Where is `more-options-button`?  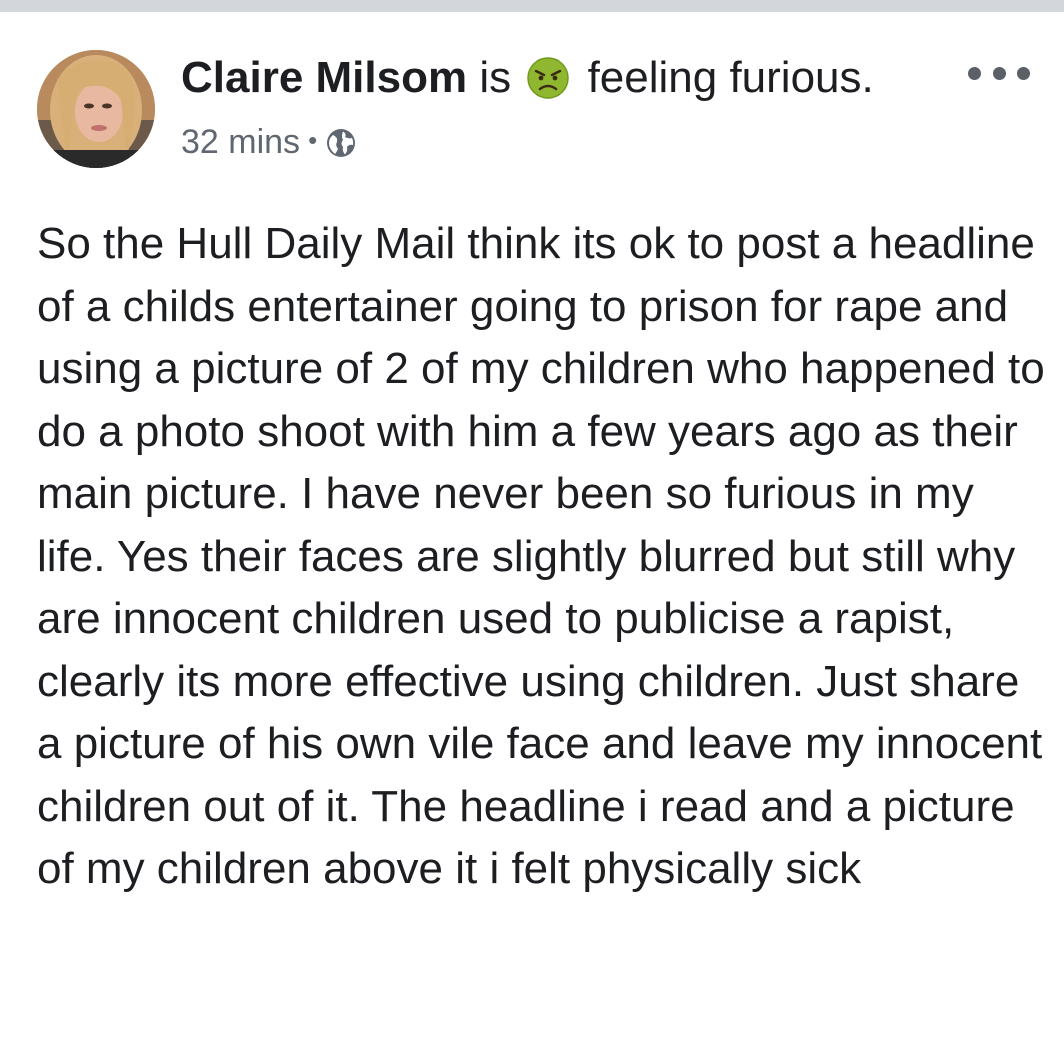 more-options-button is located at coordinates (999, 73).